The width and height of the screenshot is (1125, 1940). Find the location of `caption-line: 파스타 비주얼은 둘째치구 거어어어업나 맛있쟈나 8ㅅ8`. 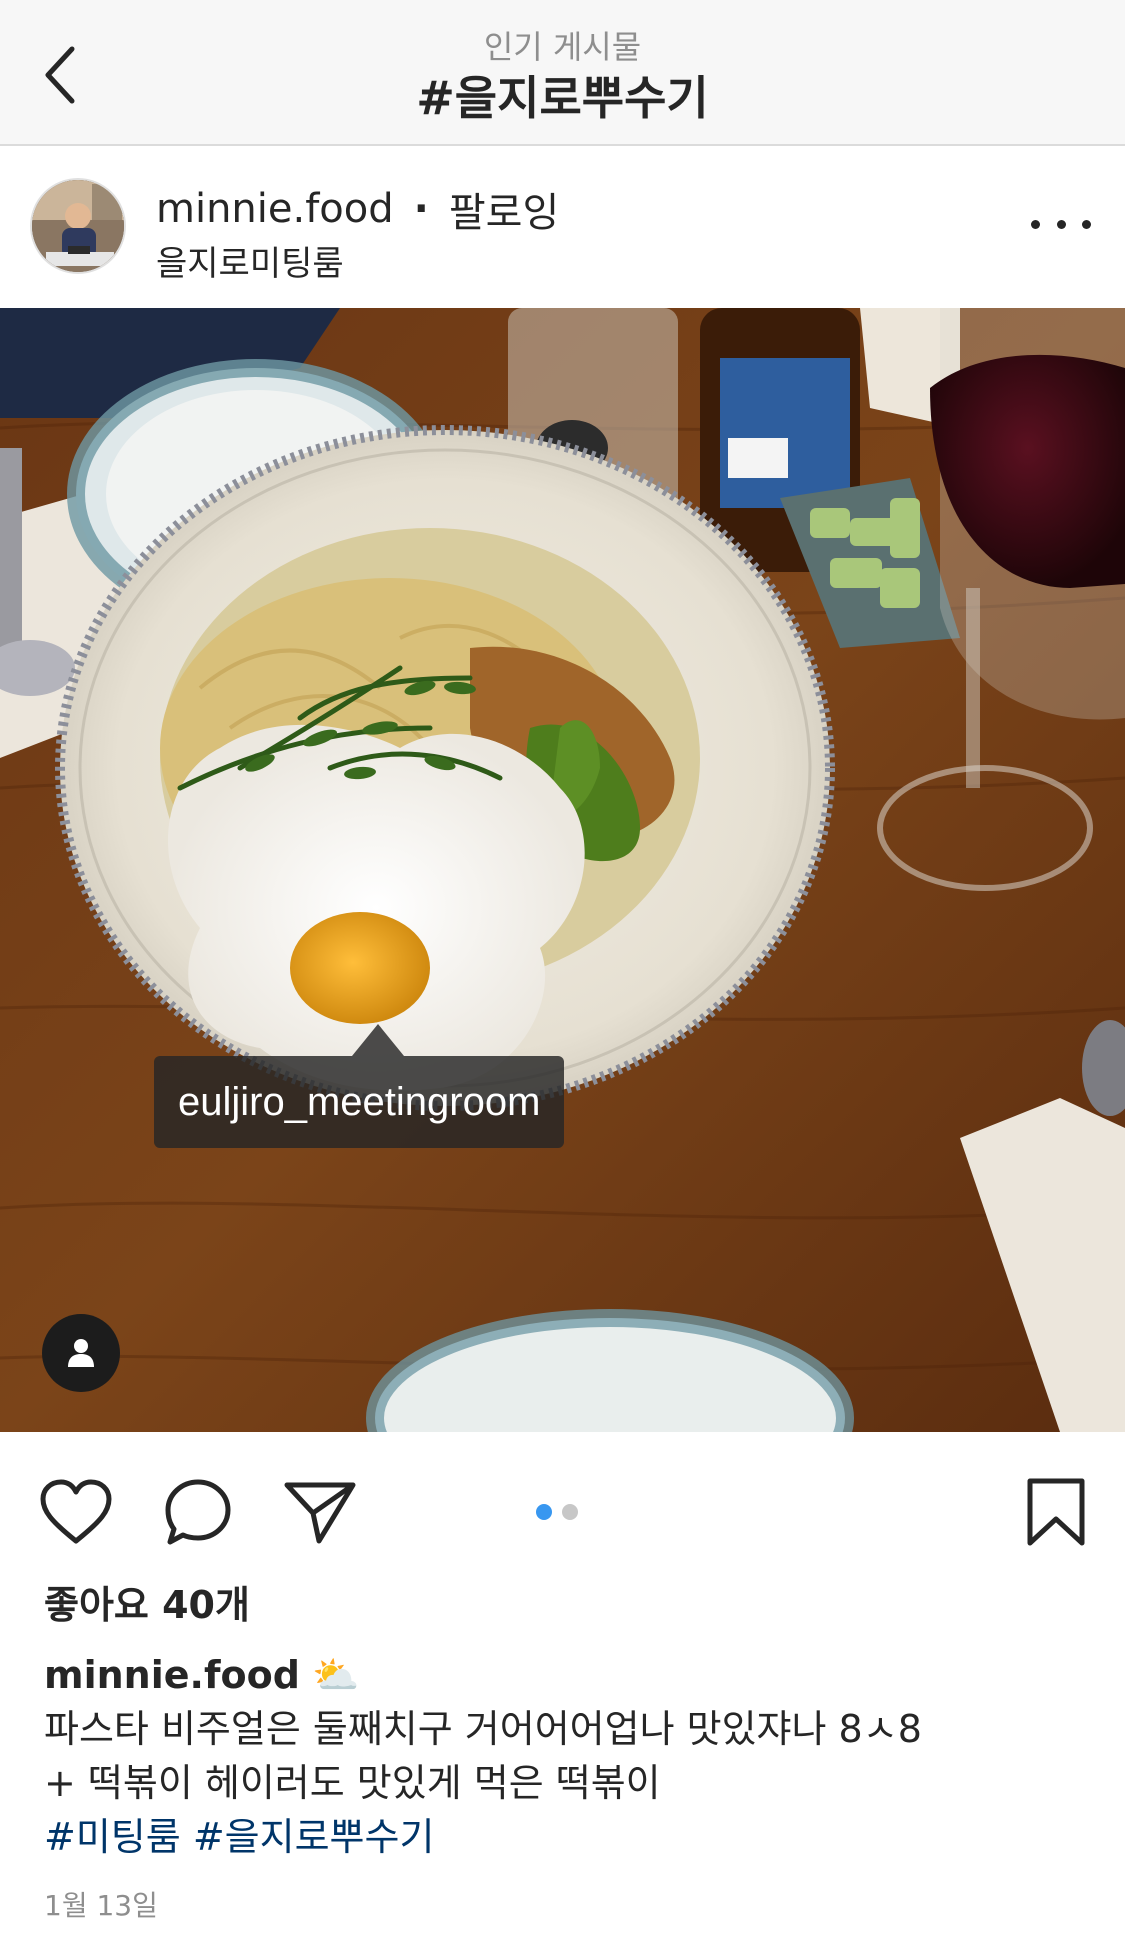

caption-line: 파스타 비주얼은 둘째치구 거어어어업나 맛있쟈나 8ㅅ8 is located at coordinates (483, 1729).